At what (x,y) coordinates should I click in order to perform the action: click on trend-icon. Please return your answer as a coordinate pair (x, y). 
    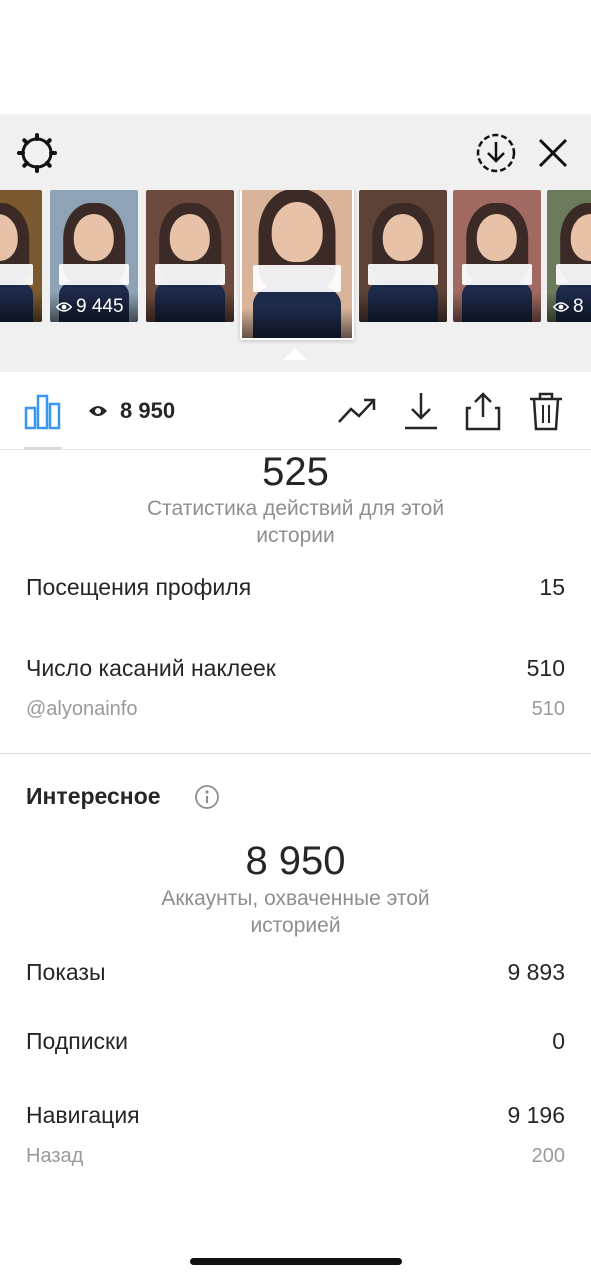
    Looking at the image, I should click on (357, 411).